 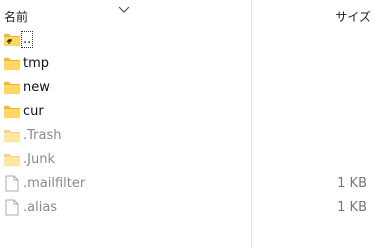 What do you see at coordinates (187, 112) in the screenshot?
I see `list-item-folder: cur` at bounding box center [187, 112].